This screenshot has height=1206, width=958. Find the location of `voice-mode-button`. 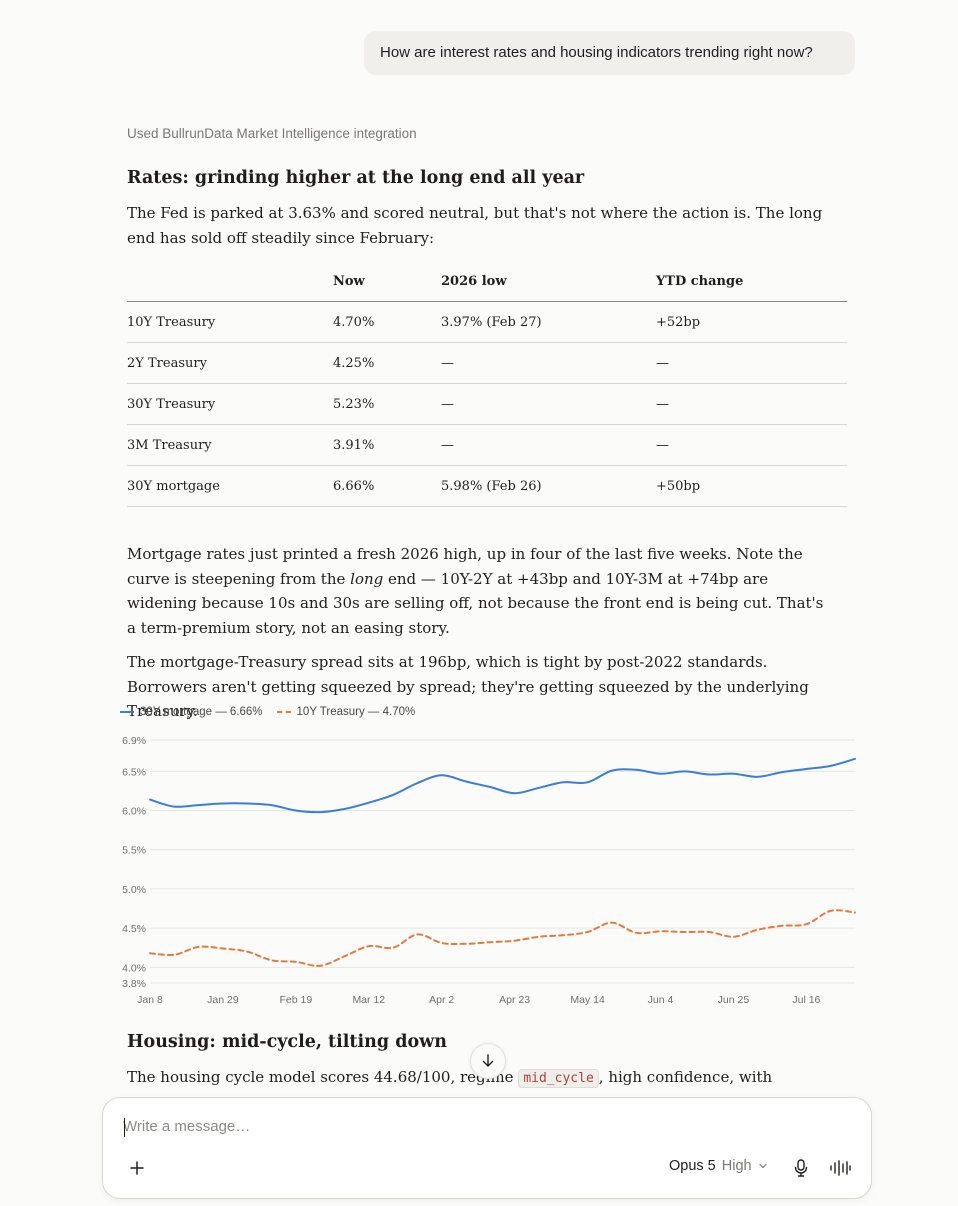

voice-mode-button is located at coordinates (840, 1168).